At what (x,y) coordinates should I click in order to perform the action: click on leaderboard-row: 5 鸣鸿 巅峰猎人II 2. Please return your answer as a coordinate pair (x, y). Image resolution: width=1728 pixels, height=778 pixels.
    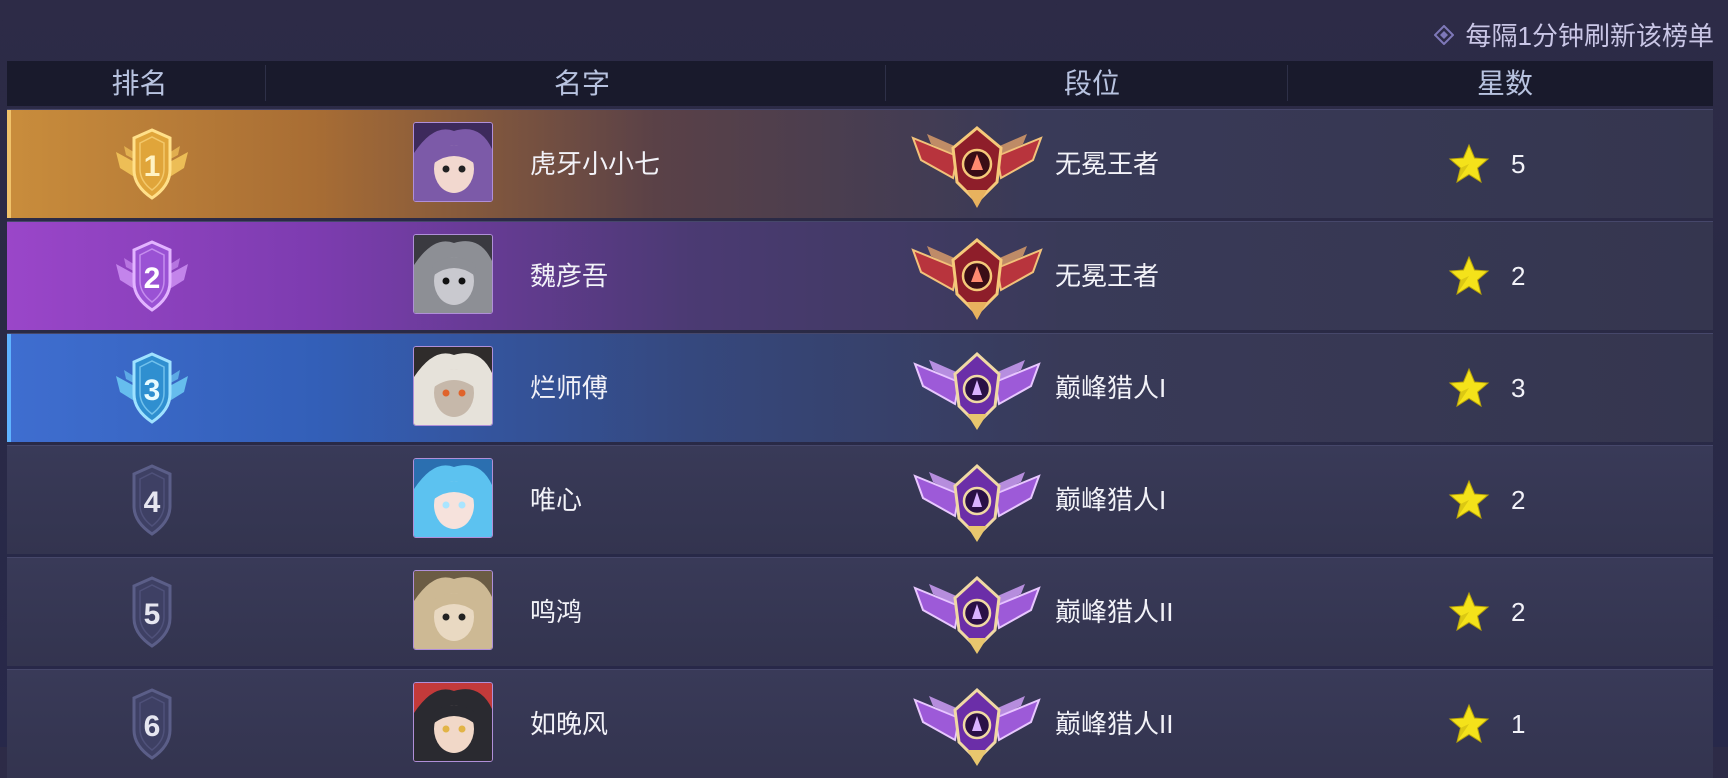
    Looking at the image, I should click on (860, 611).